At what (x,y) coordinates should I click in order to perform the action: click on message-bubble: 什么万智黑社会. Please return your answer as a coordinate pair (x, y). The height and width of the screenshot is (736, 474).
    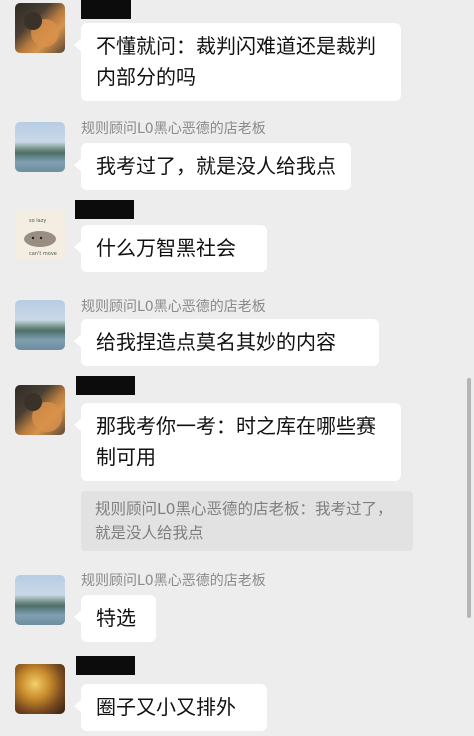
    Looking at the image, I should click on (170, 248).